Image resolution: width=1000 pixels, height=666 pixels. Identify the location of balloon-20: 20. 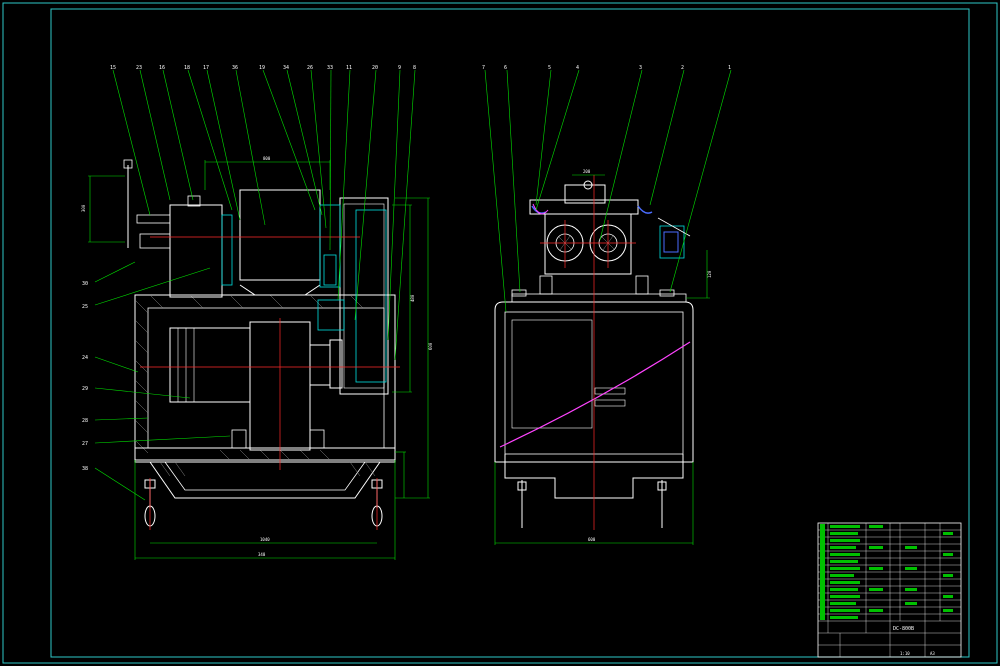
(375, 68).